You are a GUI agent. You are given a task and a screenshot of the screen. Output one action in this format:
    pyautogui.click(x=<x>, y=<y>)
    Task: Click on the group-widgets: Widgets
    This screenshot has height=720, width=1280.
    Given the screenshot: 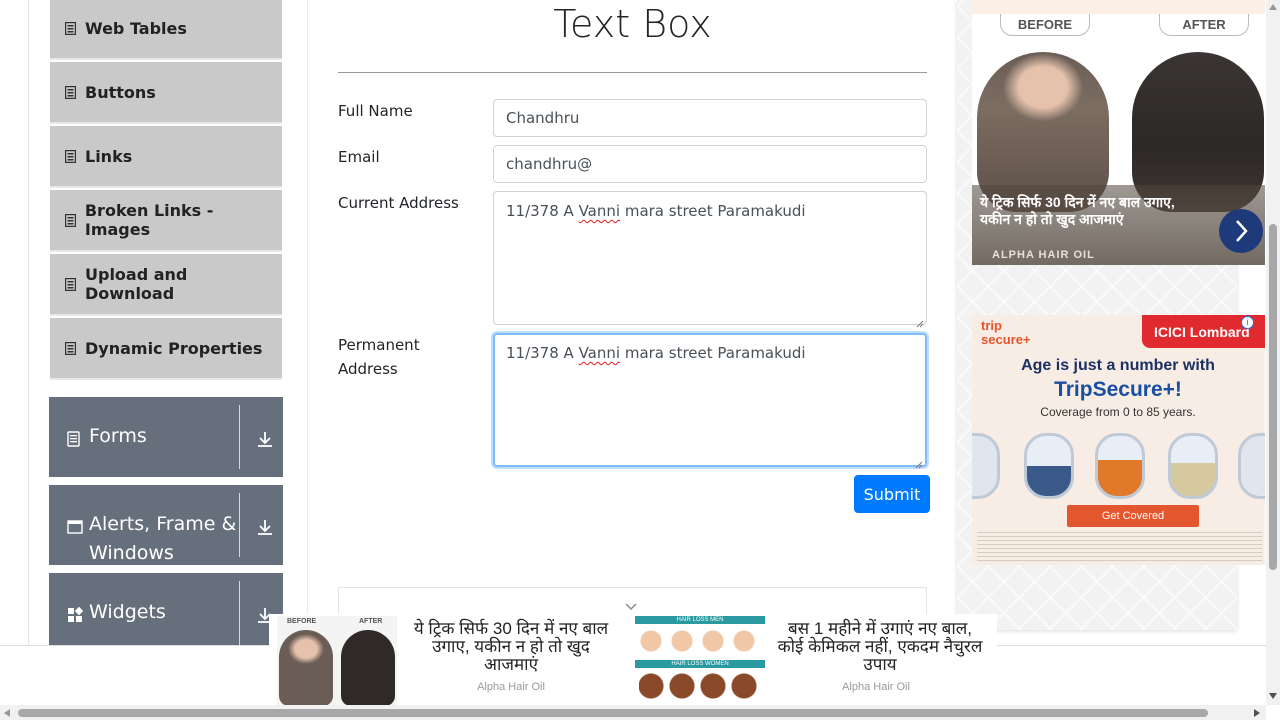 What is the action you would take?
    pyautogui.click(x=166, y=613)
    